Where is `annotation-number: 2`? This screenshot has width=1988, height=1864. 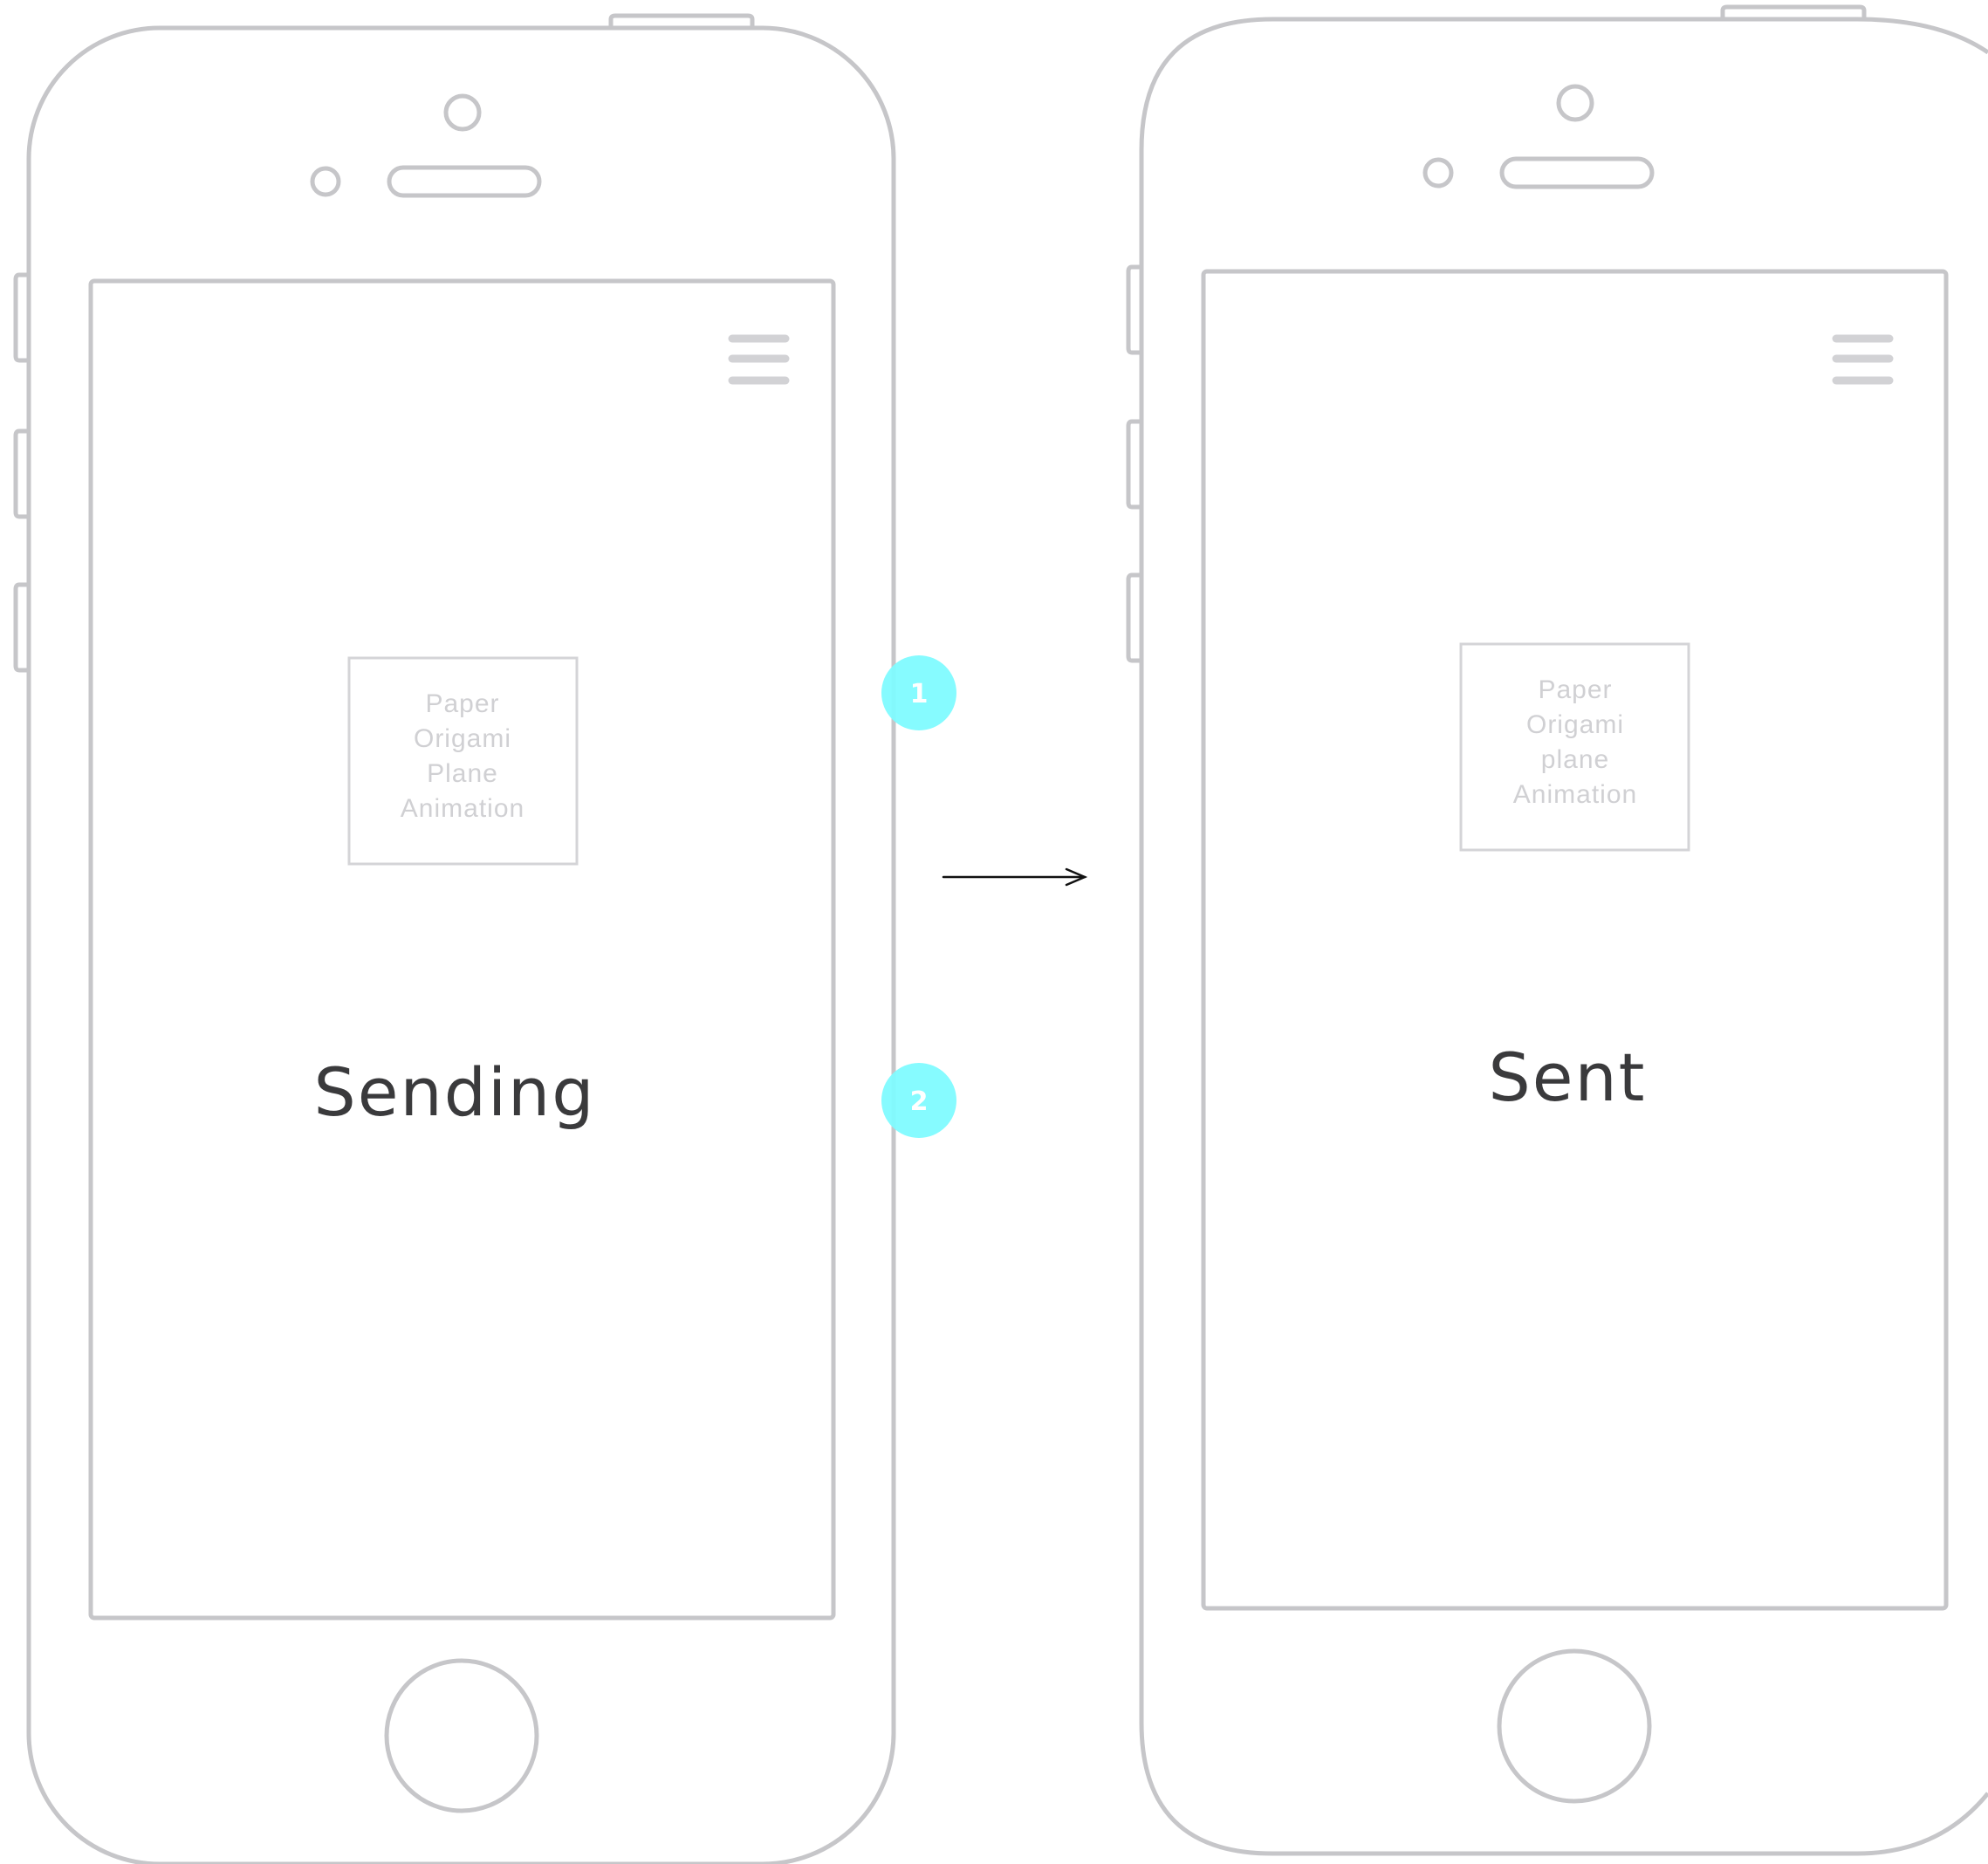
annotation-number: 2 is located at coordinates (919, 1101).